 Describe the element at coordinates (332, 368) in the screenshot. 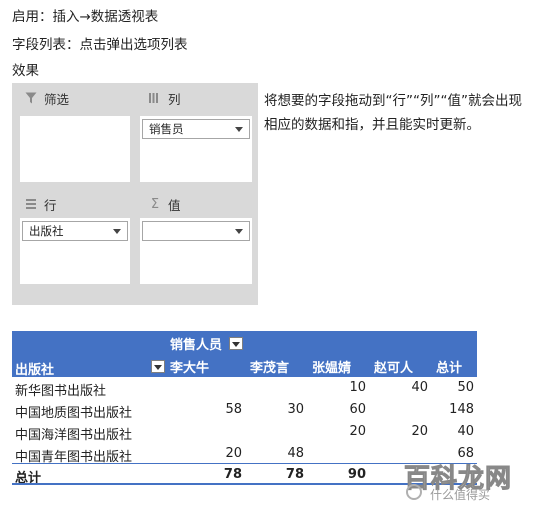

I see `column-header: 张媪婧` at that location.